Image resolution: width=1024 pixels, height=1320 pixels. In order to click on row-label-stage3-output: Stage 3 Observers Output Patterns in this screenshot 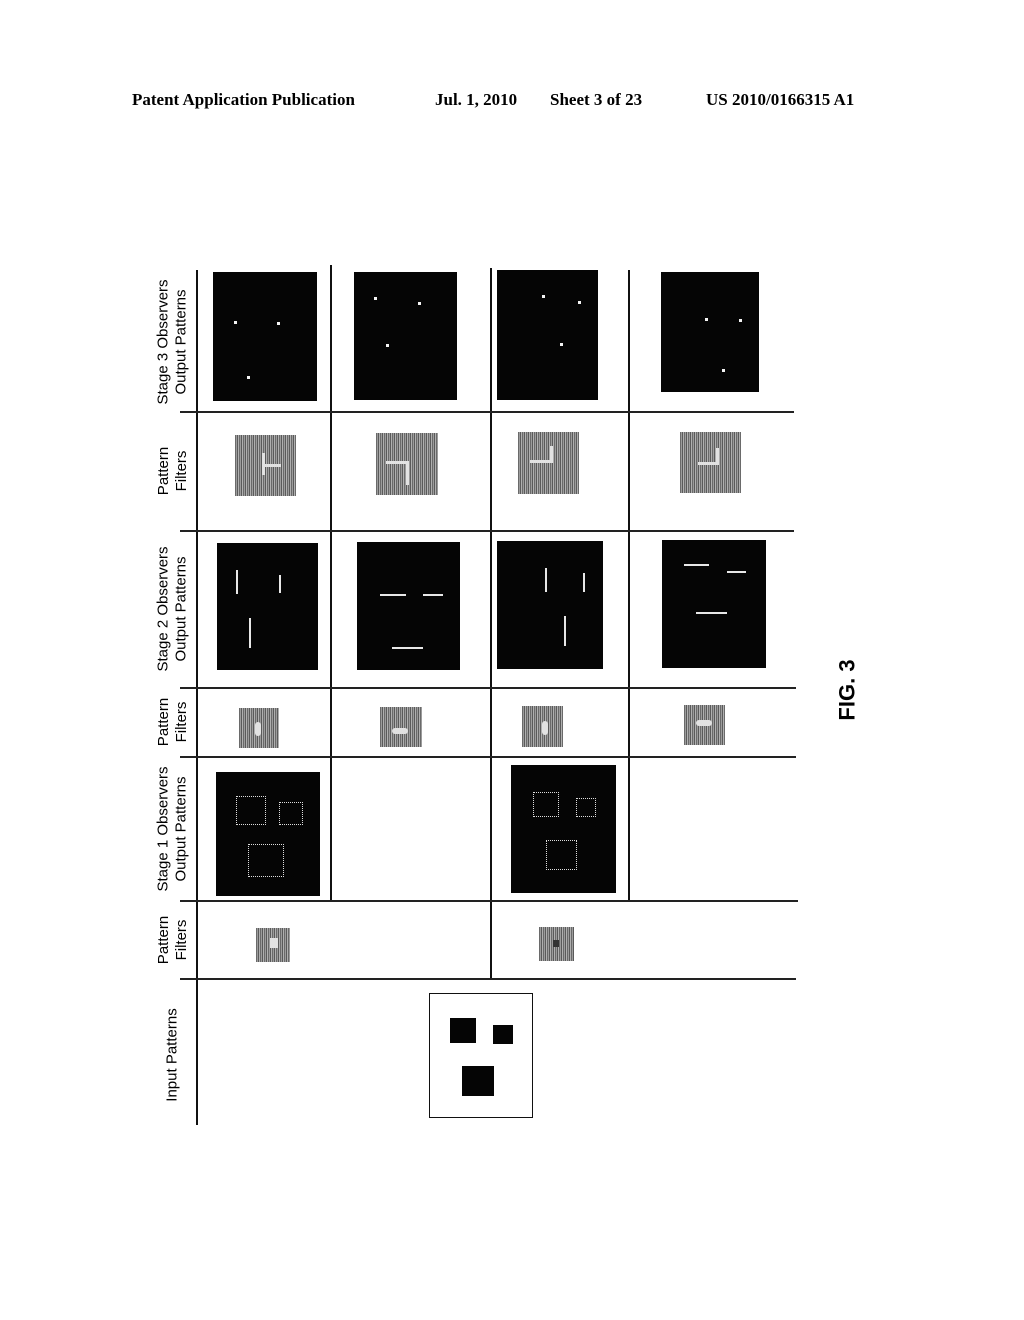, I will do `click(173, 342)`.